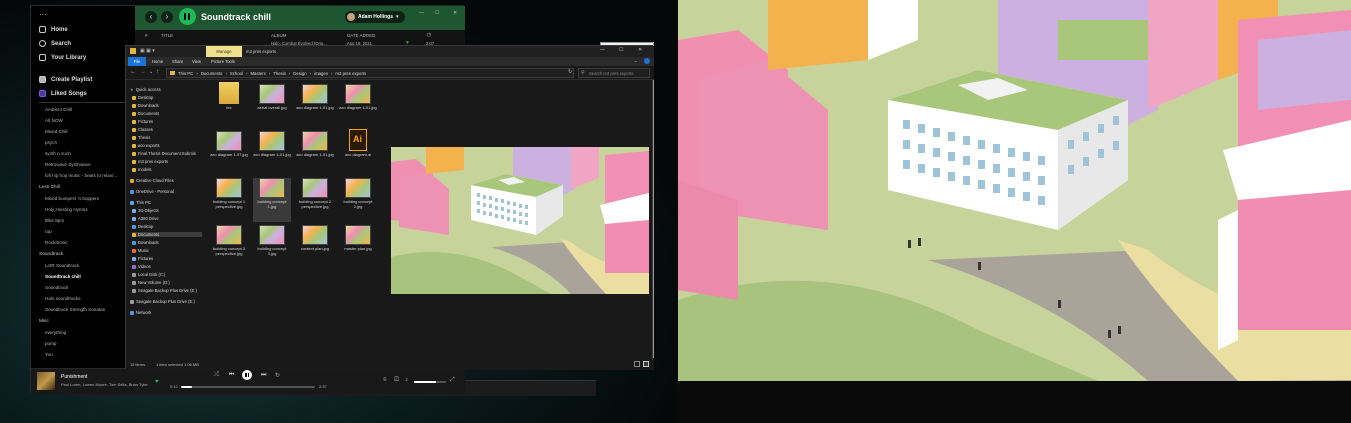 This screenshot has height=423, width=1351. Describe the element at coordinates (145, 89) in the screenshot. I see `nav-quick-access: ★ Quick access` at that location.